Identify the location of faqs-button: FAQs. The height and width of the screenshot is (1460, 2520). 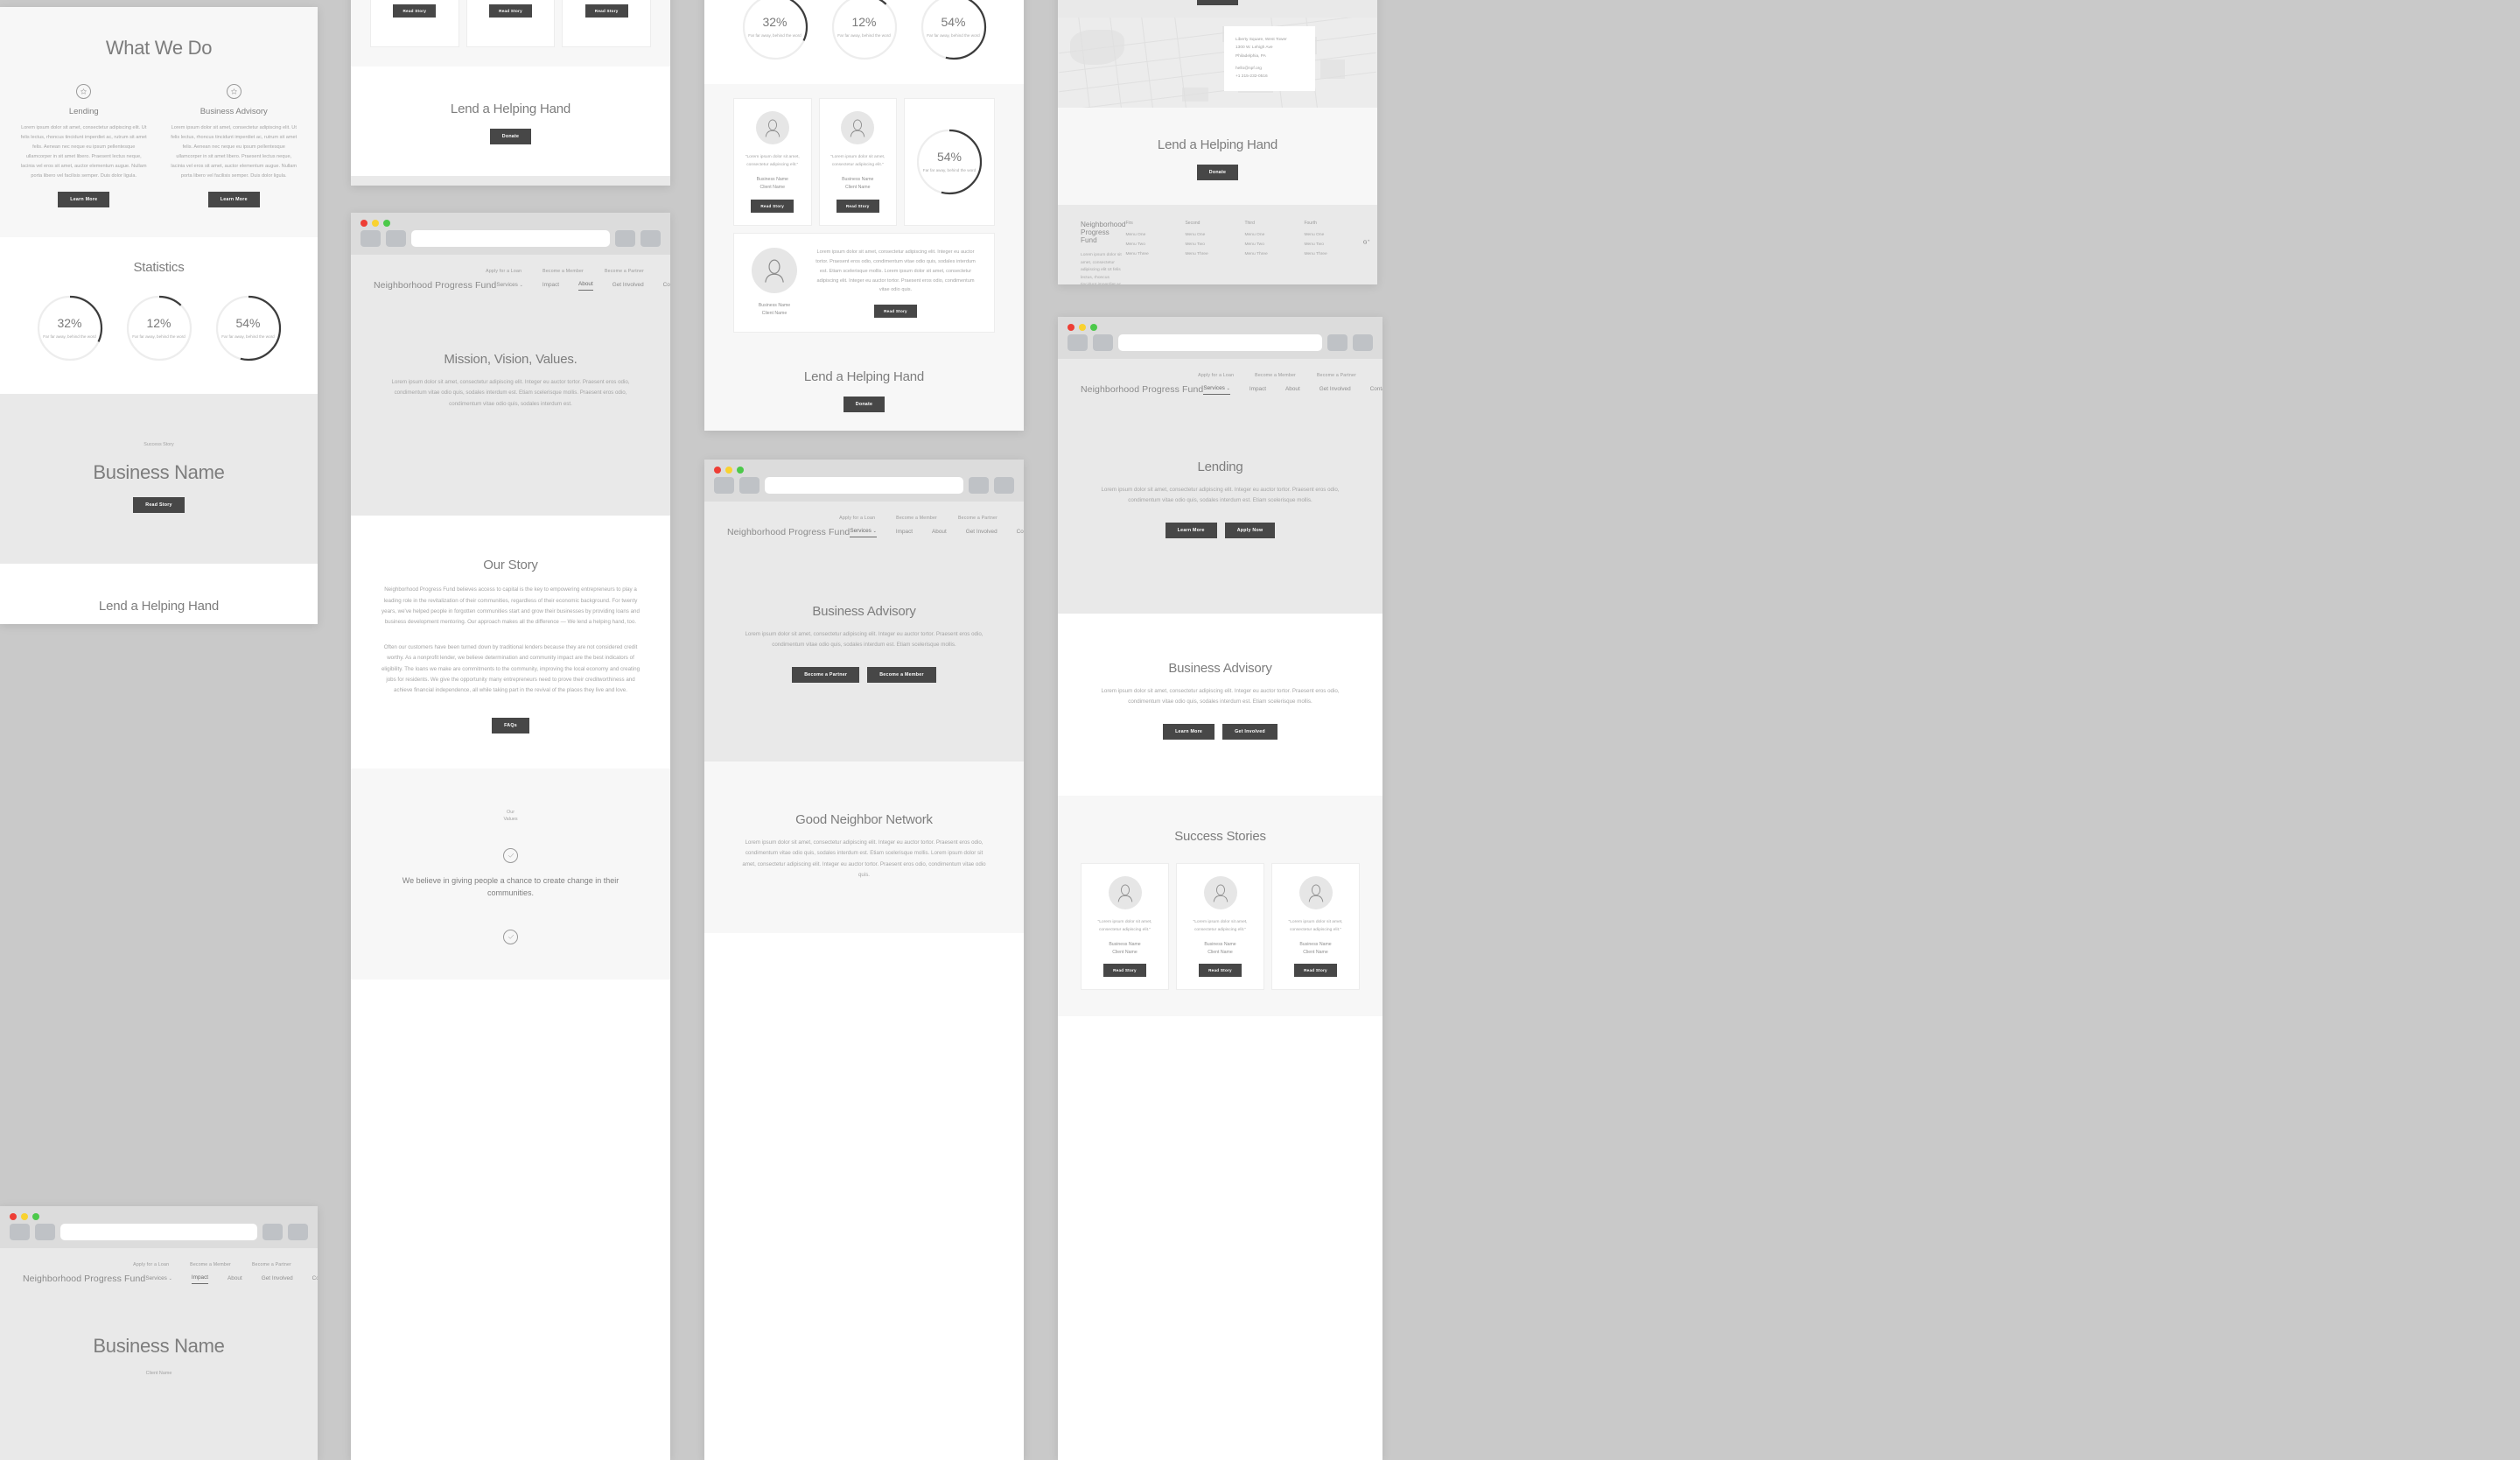
(510, 725).